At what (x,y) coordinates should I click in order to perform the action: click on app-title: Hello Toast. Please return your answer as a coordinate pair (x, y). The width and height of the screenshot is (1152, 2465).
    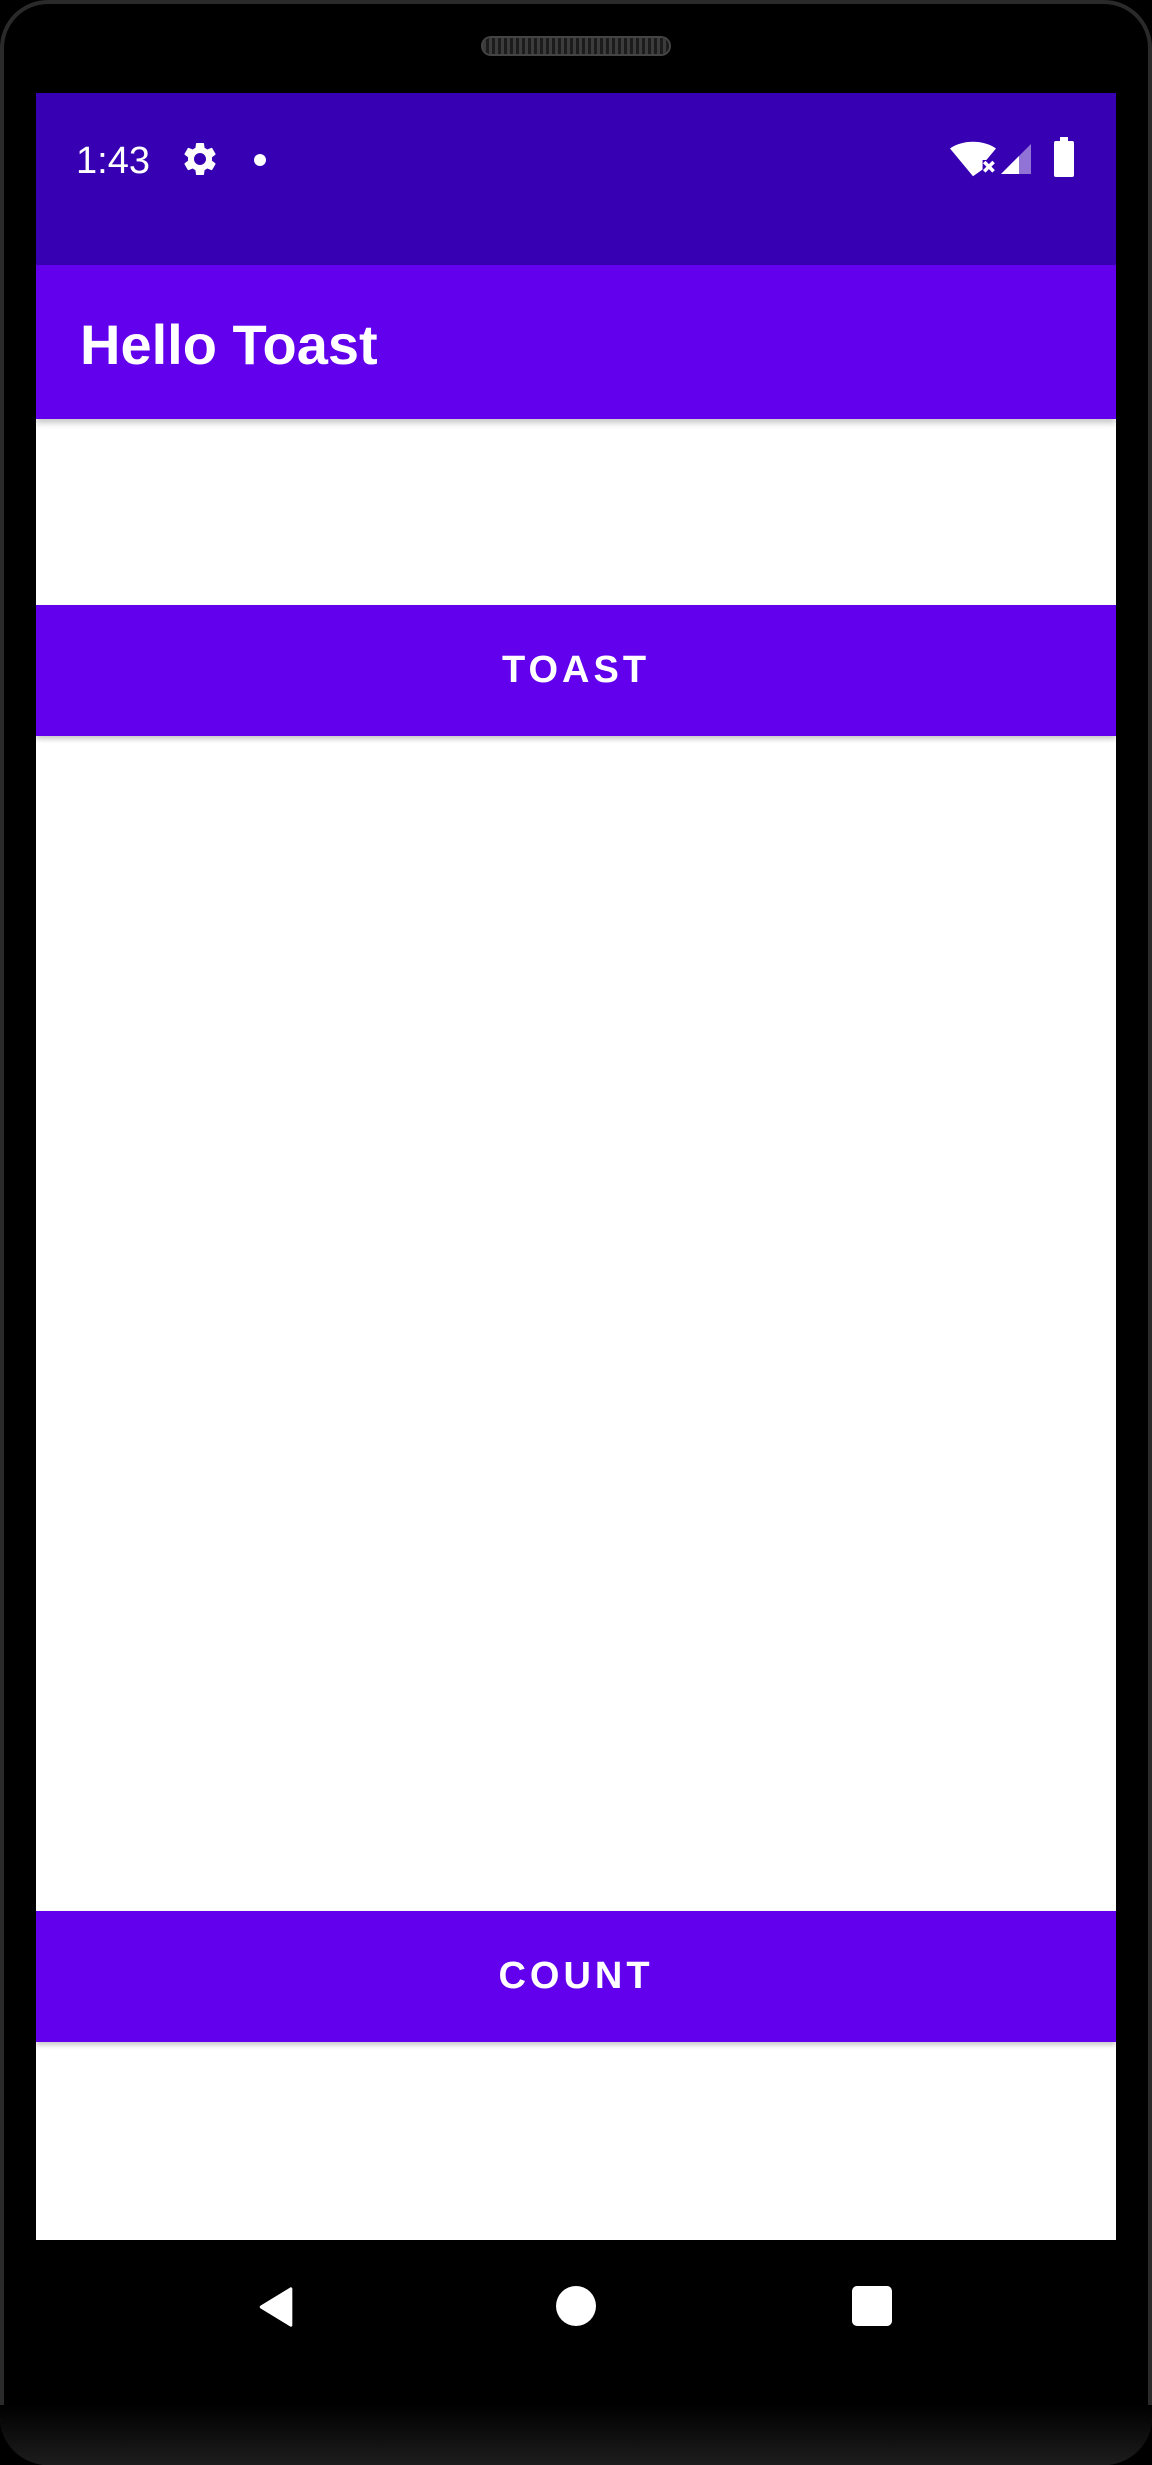
    Looking at the image, I should click on (229, 344).